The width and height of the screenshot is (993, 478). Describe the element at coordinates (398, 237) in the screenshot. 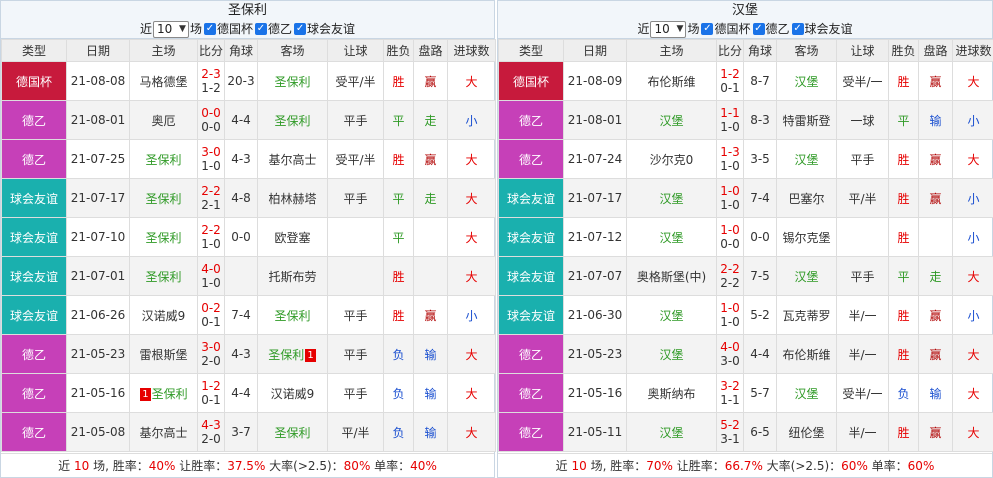

I see `result: 平` at that location.